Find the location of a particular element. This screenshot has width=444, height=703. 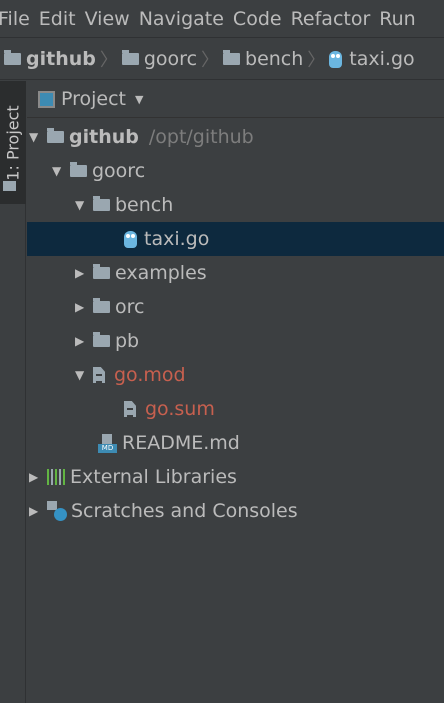

breadcrumb-label: bench is located at coordinates (274, 59).